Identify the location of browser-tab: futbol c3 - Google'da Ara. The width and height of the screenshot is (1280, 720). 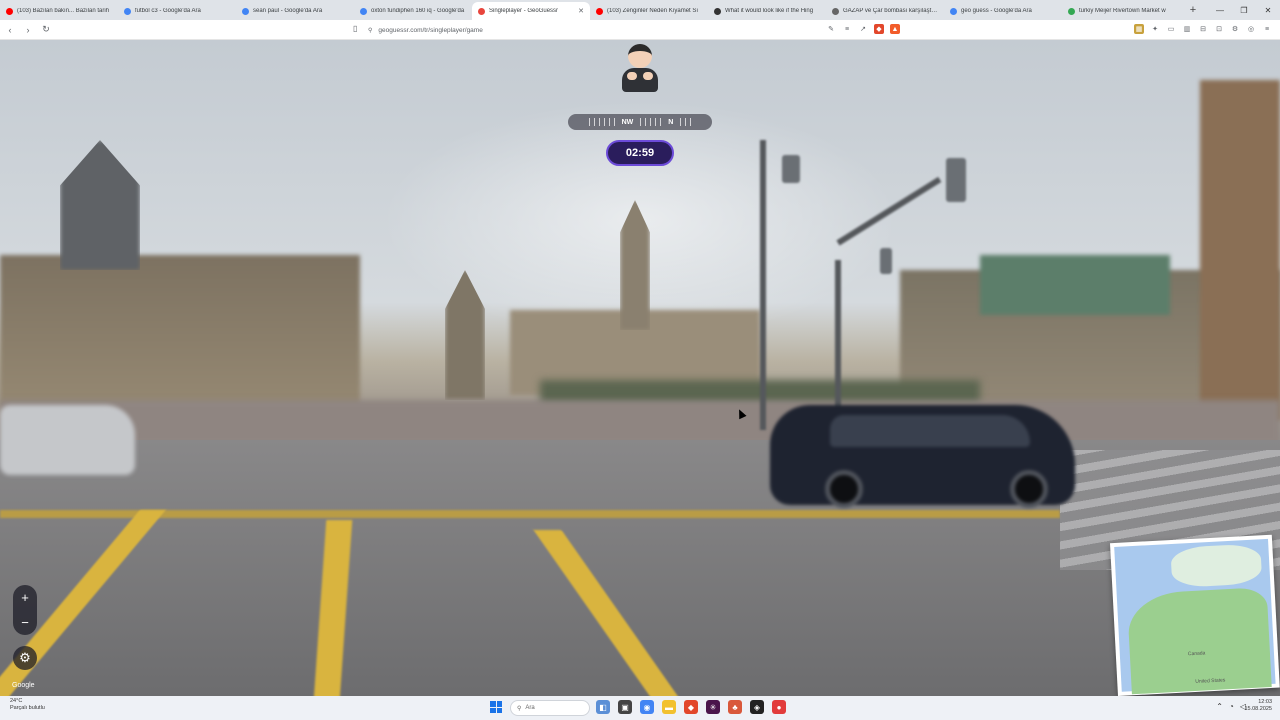
(177, 11).